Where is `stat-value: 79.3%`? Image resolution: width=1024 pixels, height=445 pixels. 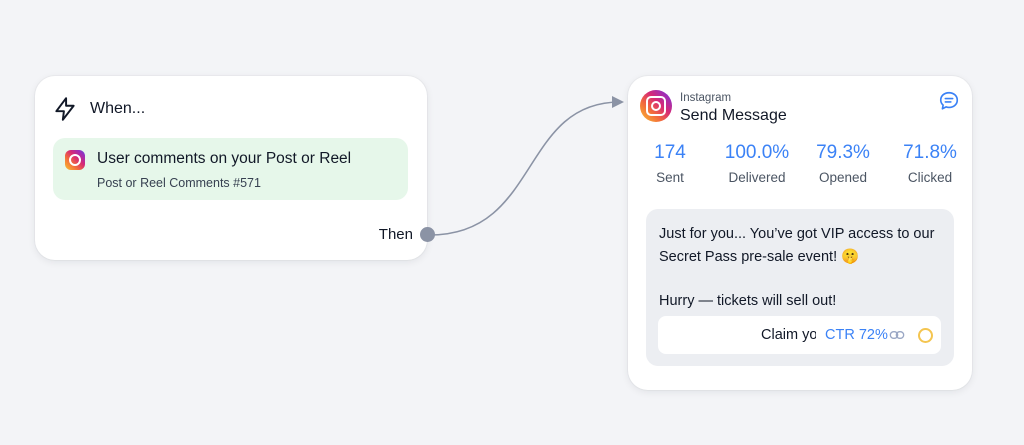
stat-value: 79.3% is located at coordinates (843, 152).